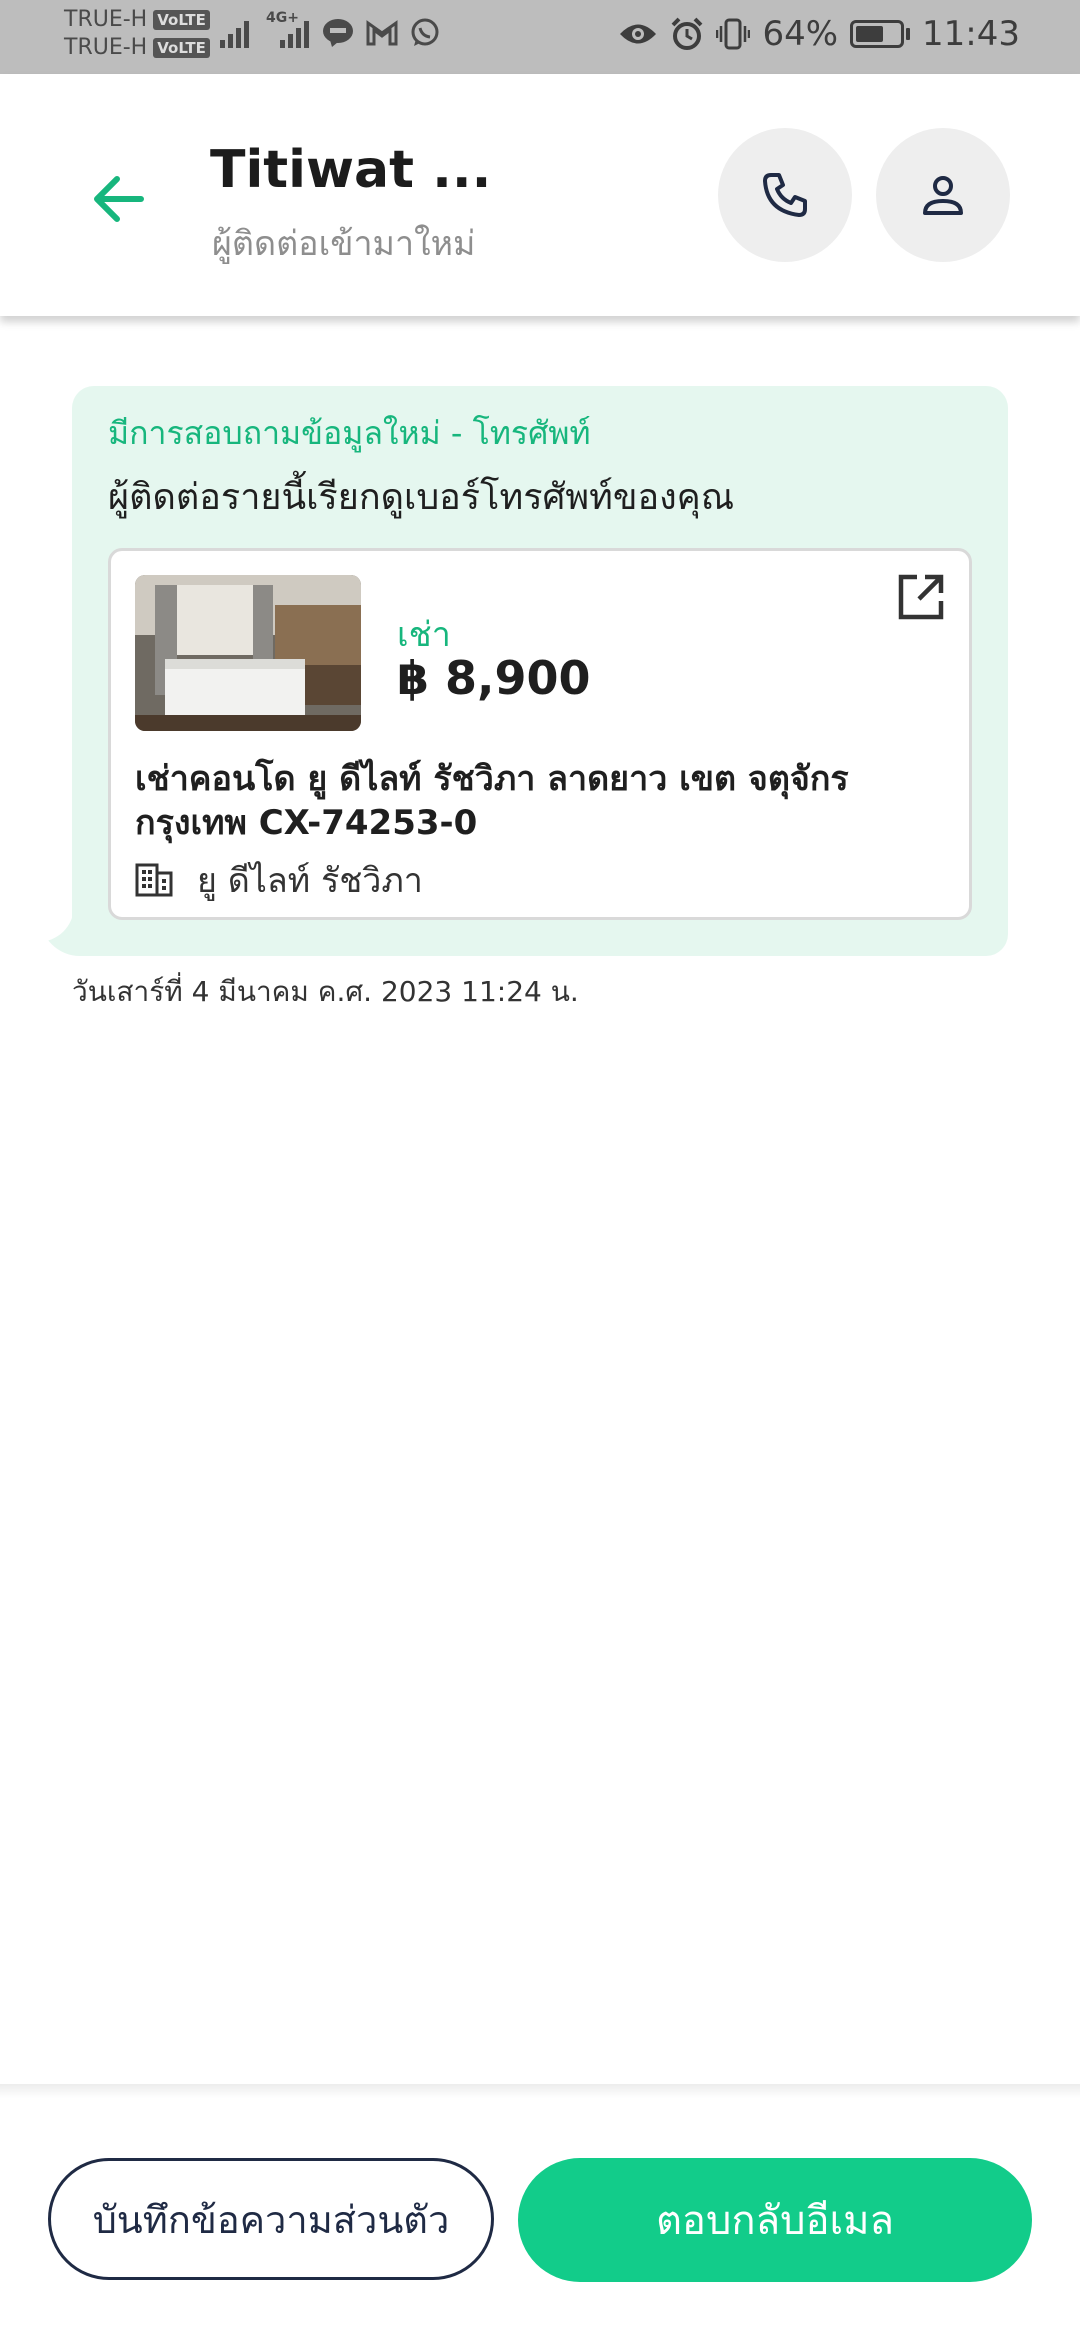 The width and height of the screenshot is (1080, 2340). What do you see at coordinates (237, 33) in the screenshot?
I see `signal-icon` at bounding box center [237, 33].